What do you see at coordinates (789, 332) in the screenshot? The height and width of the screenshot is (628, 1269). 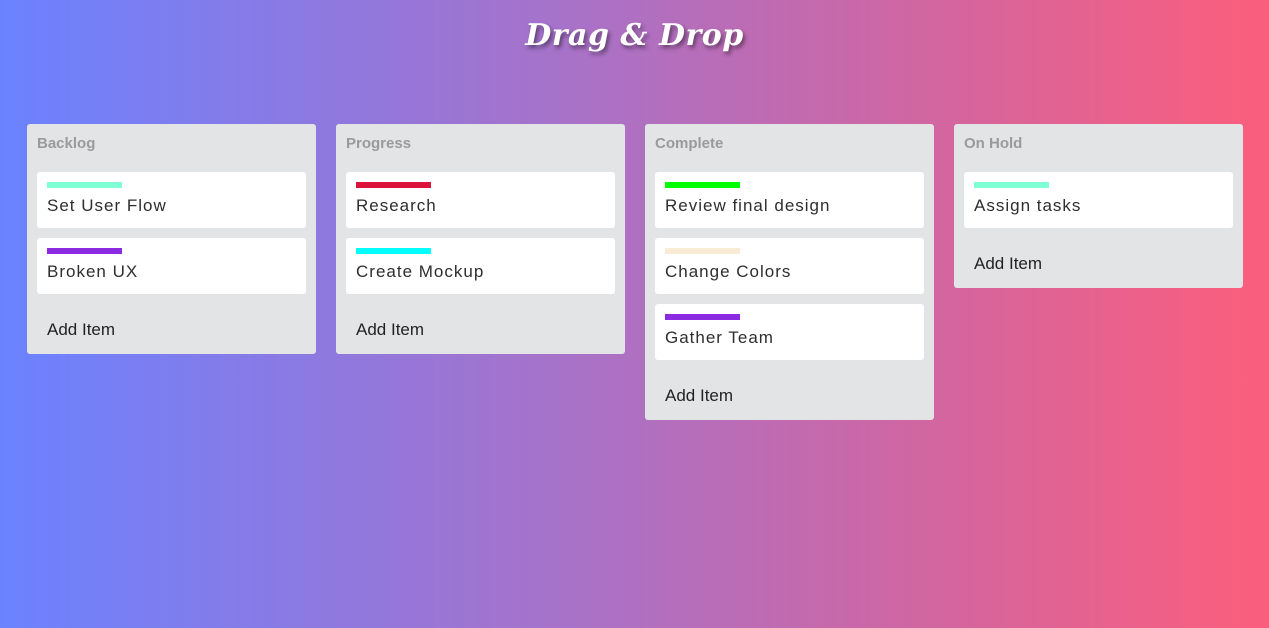 I see `task-card: Gather Team` at bounding box center [789, 332].